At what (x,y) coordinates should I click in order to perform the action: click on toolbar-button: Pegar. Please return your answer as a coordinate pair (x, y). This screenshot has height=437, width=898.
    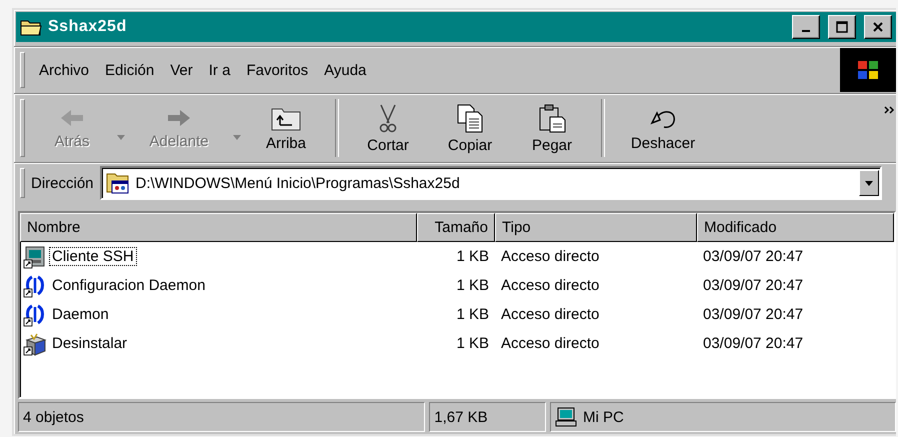
    Looking at the image, I should click on (552, 128).